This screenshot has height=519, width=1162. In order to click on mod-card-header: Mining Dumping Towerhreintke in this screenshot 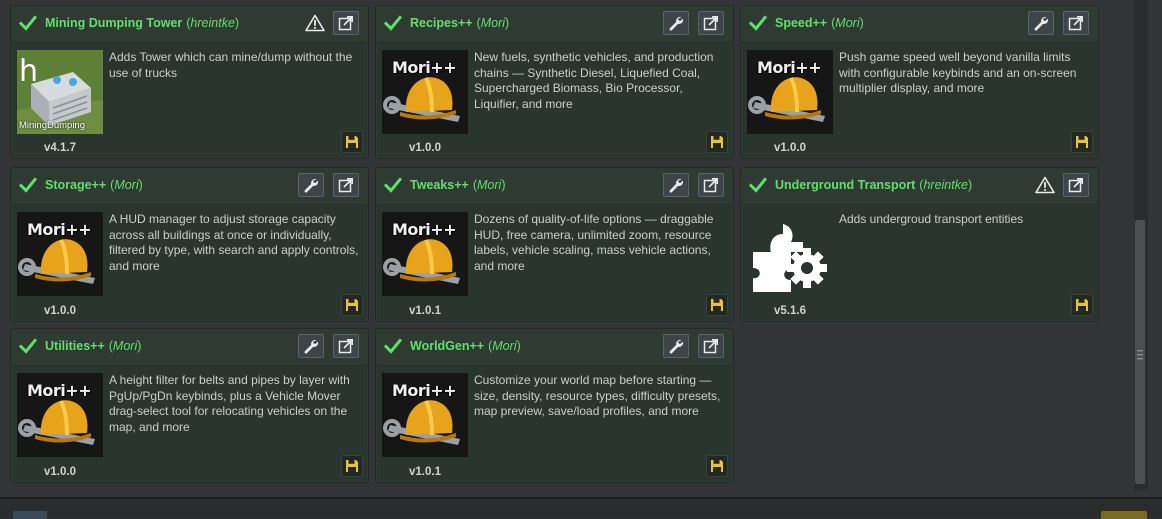, I will do `click(189, 24)`.